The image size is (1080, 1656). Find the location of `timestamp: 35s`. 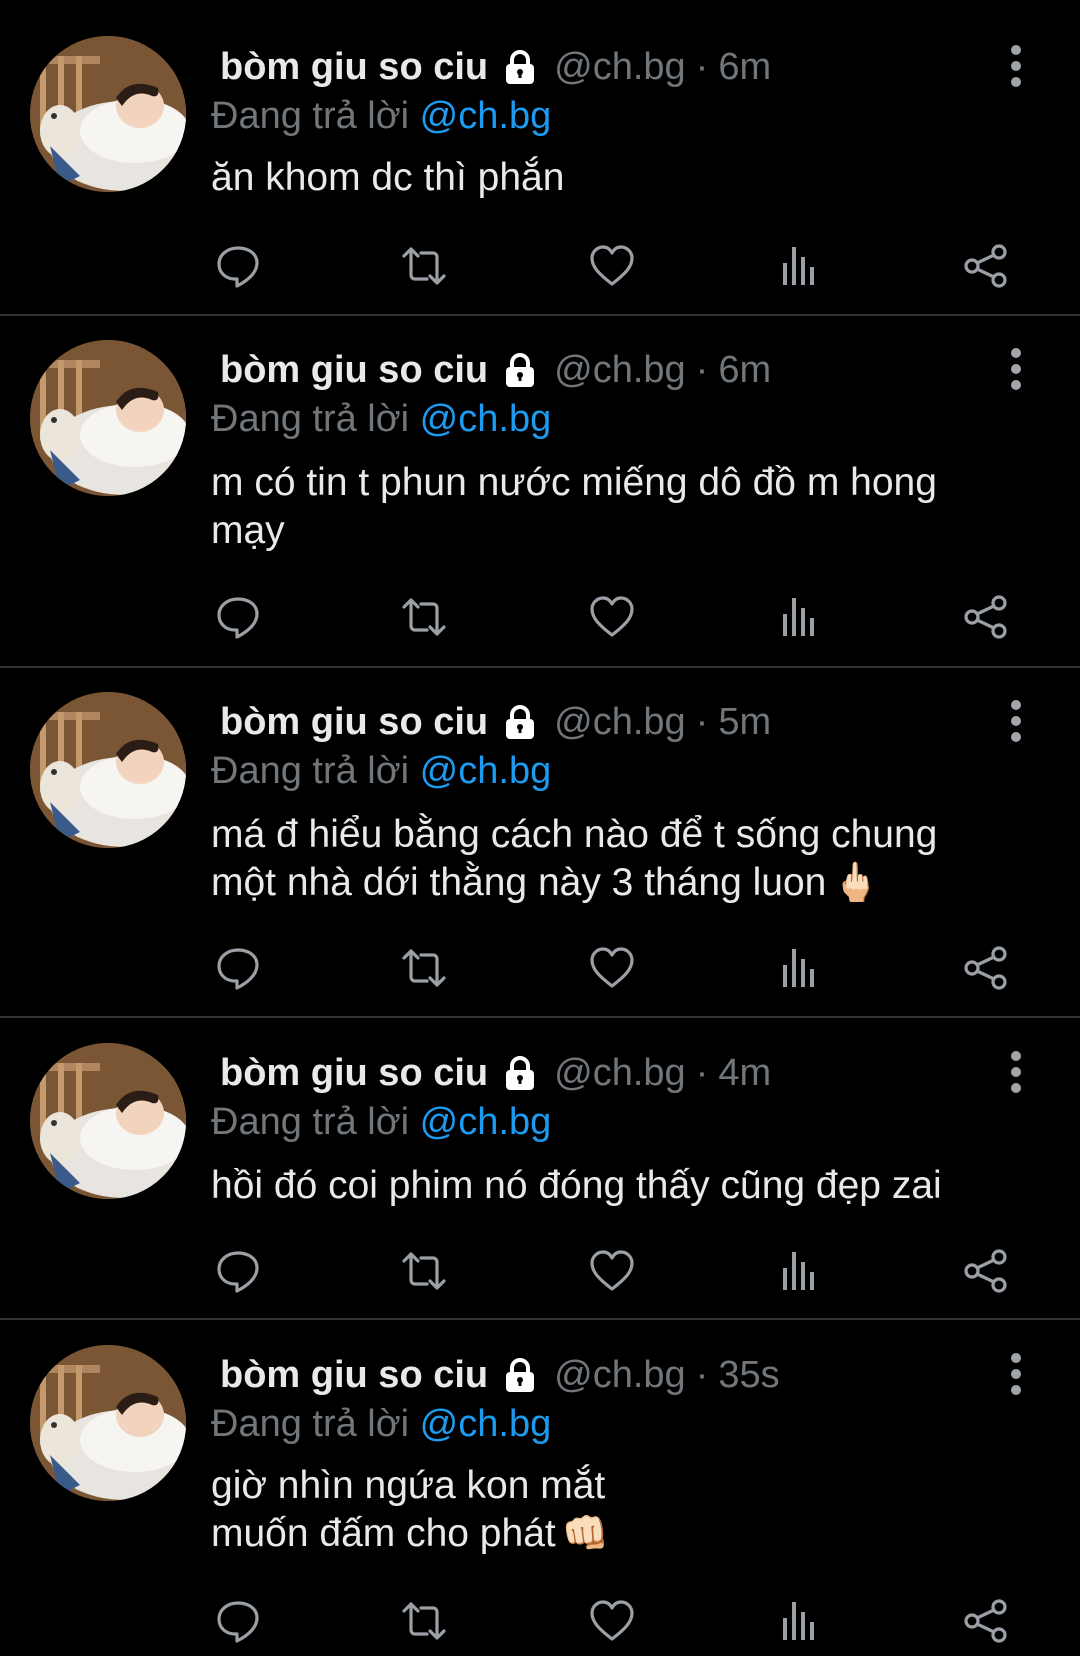

timestamp: 35s is located at coordinates (748, 1375).